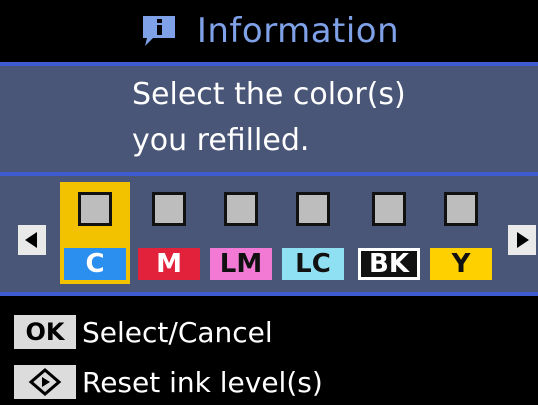 This screenshot has width=538, height=405. I want to click on message-line-2: you refilled., so click(221, 140).